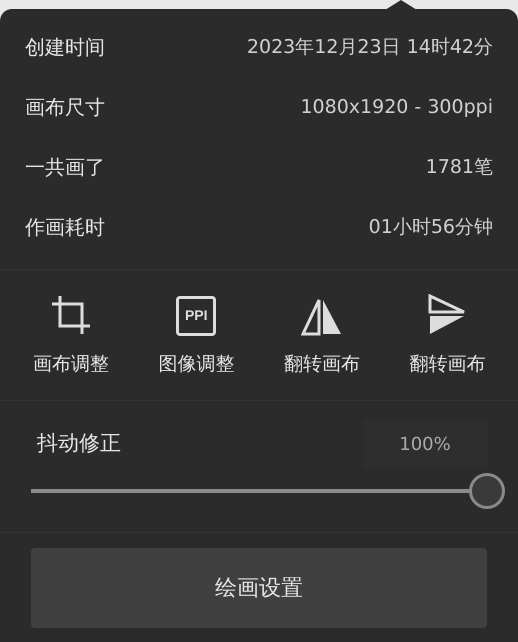  Describe the element at coordinates (459, 167) in the screenshot. I see `info-value: 1781笔` at that location.